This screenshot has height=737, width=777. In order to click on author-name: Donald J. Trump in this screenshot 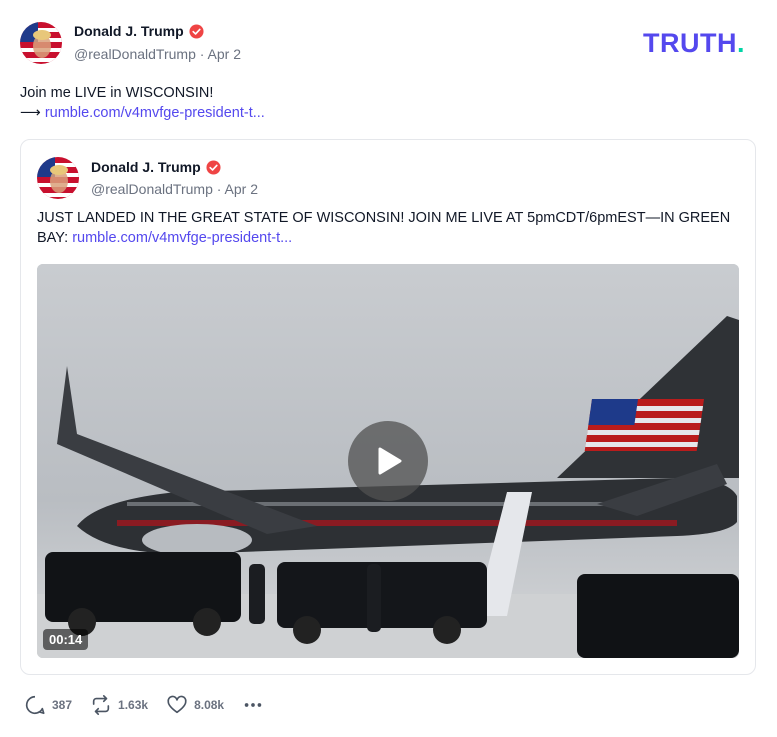, I will do `click(129, 31)`.